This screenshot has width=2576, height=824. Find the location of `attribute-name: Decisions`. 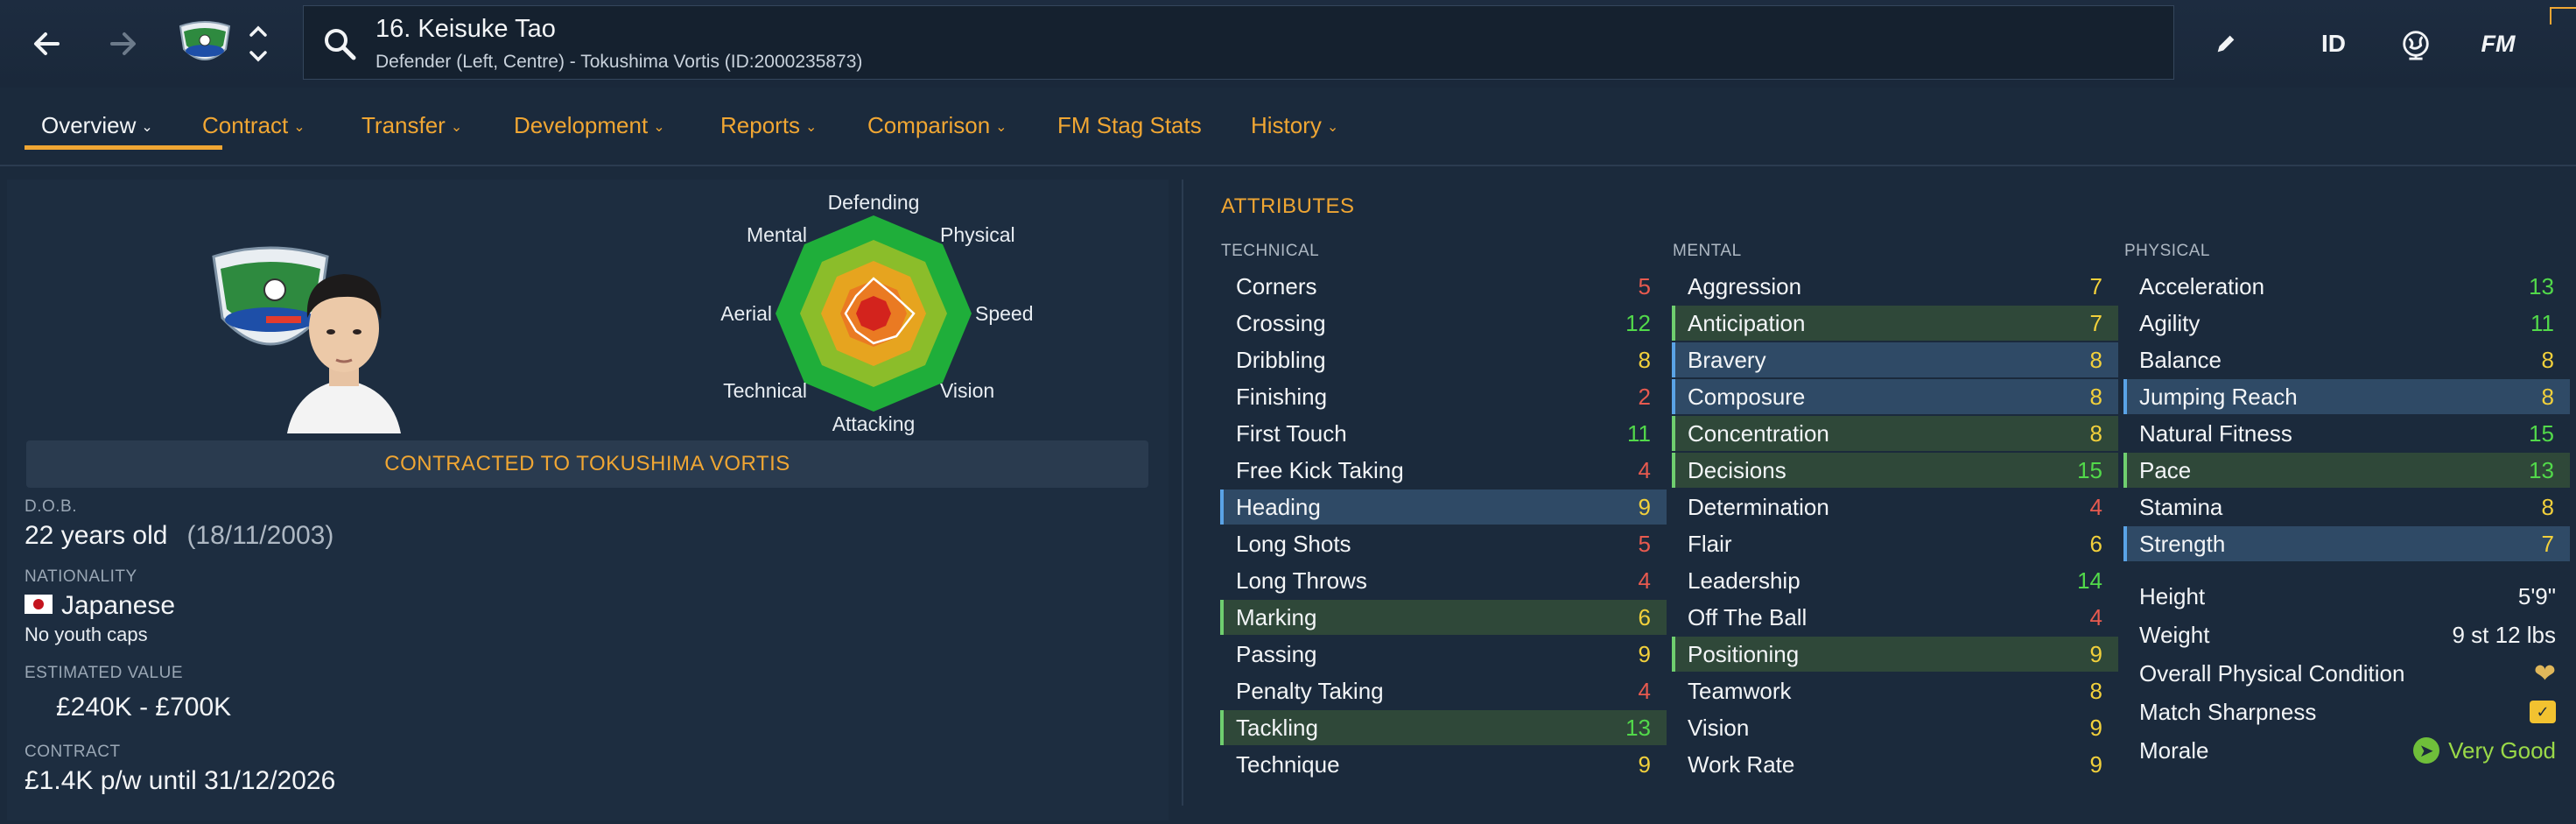

attribute-name: Decisions is located at coordinates (1737, 469).